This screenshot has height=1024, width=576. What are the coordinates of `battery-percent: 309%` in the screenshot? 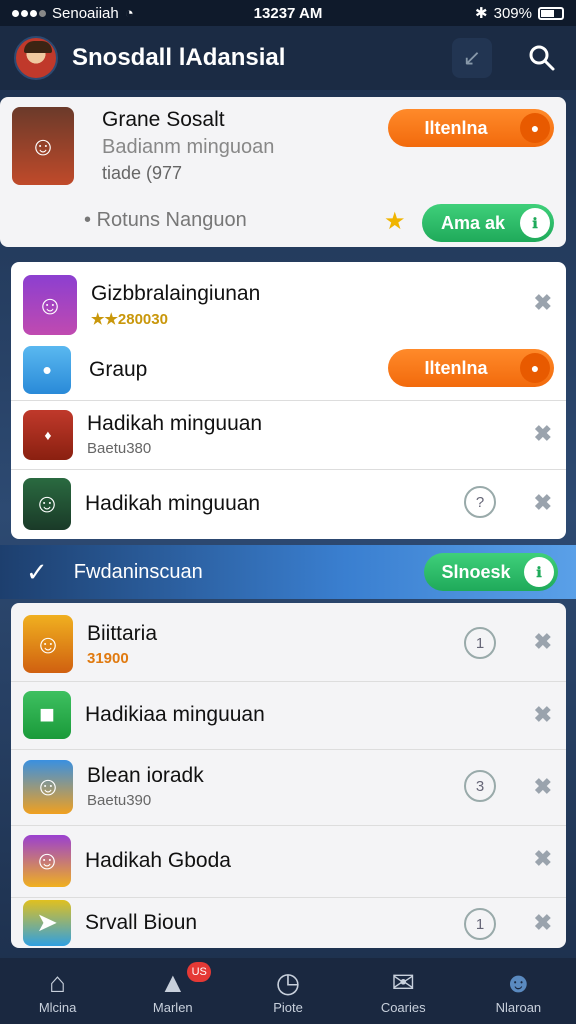 It's located at (512, 13).